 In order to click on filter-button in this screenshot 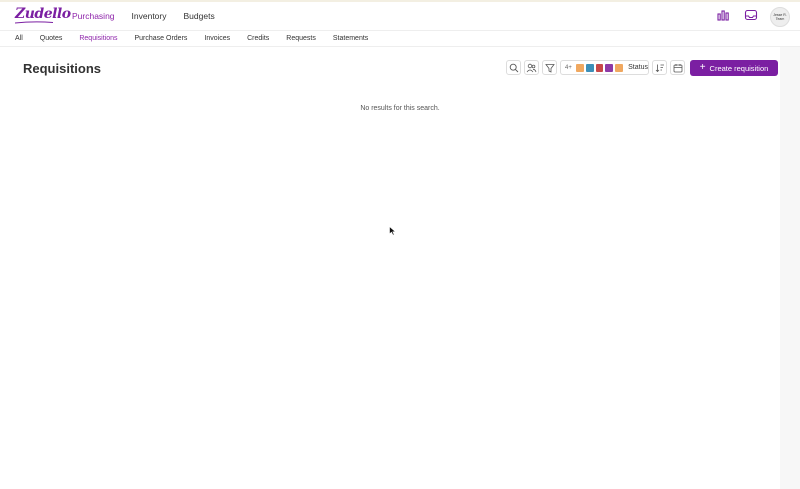, I will do `click(549, 67)`.